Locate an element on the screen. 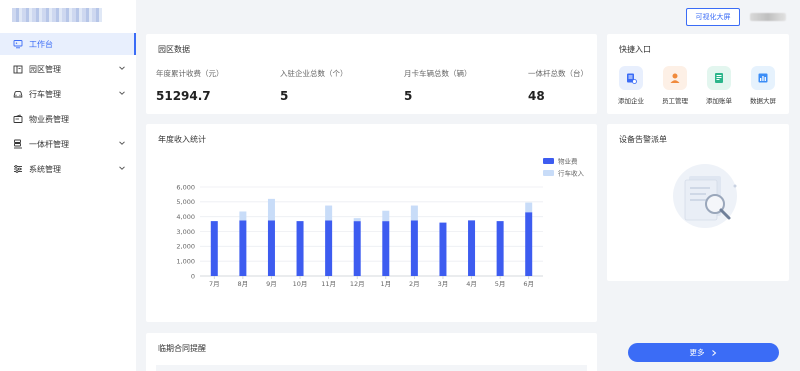 Image resolution: width=800 pixels, height=371 pixels. stat-label-companies: 入驻企业总数（个） is located at coordinates (314, 73).